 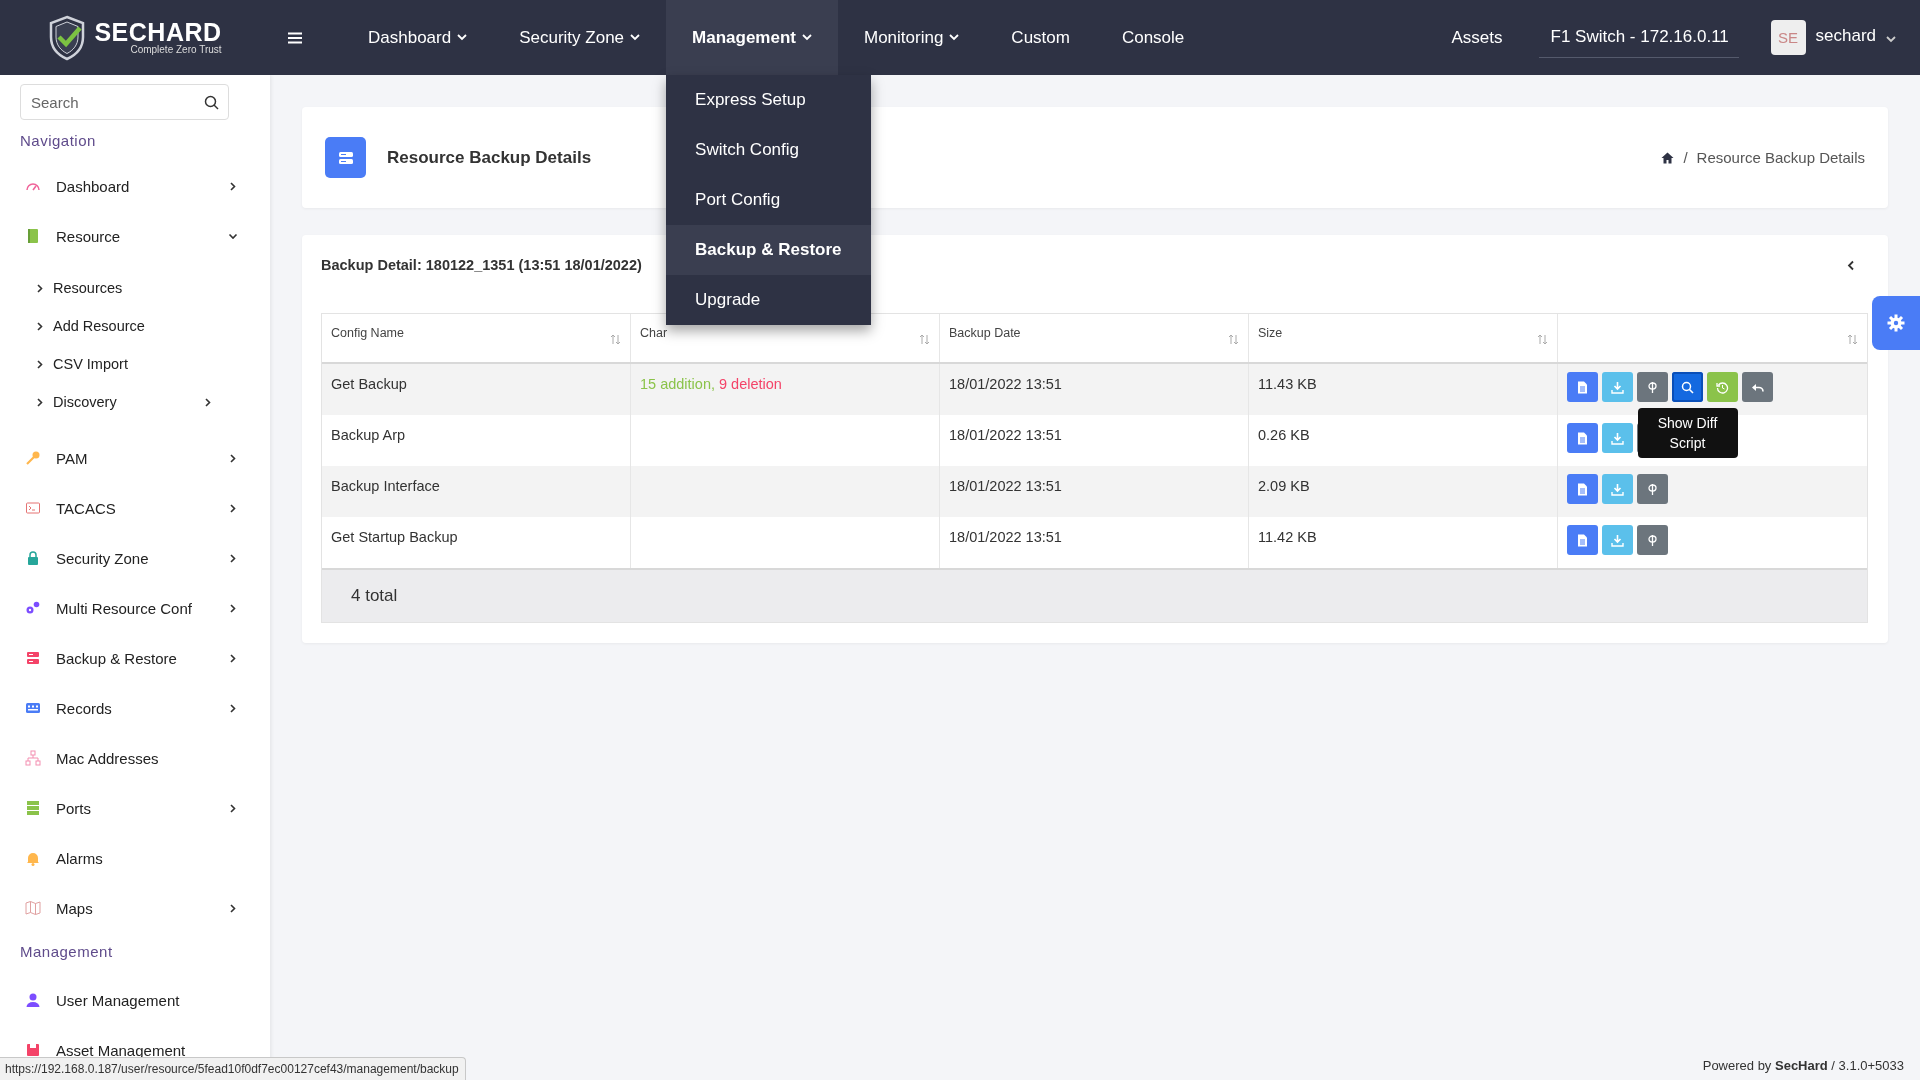 I want to click on nav-menu-item: Dashboard, so click(x=418, y=37).